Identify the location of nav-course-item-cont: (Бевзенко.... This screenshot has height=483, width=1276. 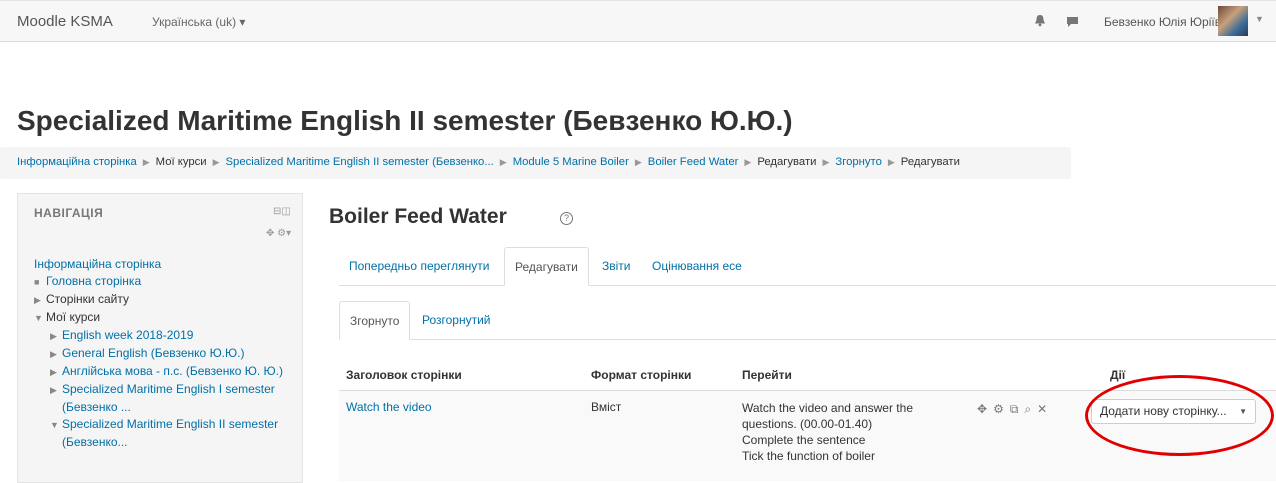
(95, 442).